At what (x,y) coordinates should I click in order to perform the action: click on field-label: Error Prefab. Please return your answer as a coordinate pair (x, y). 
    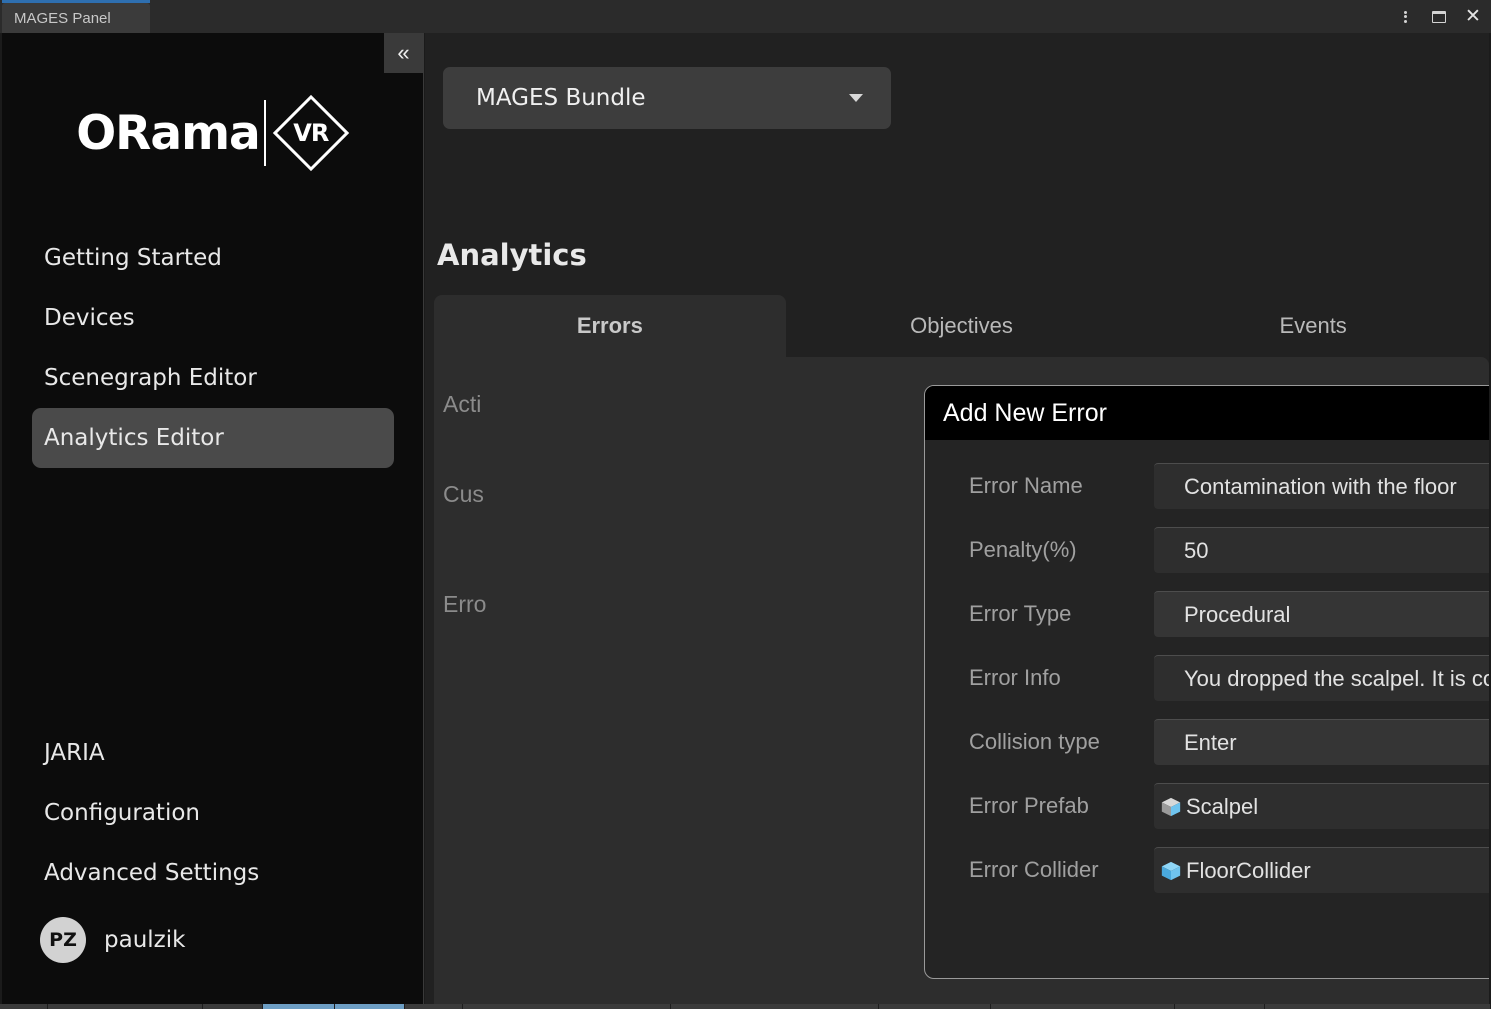
    Looking at the image, I should click on (1029, 805).